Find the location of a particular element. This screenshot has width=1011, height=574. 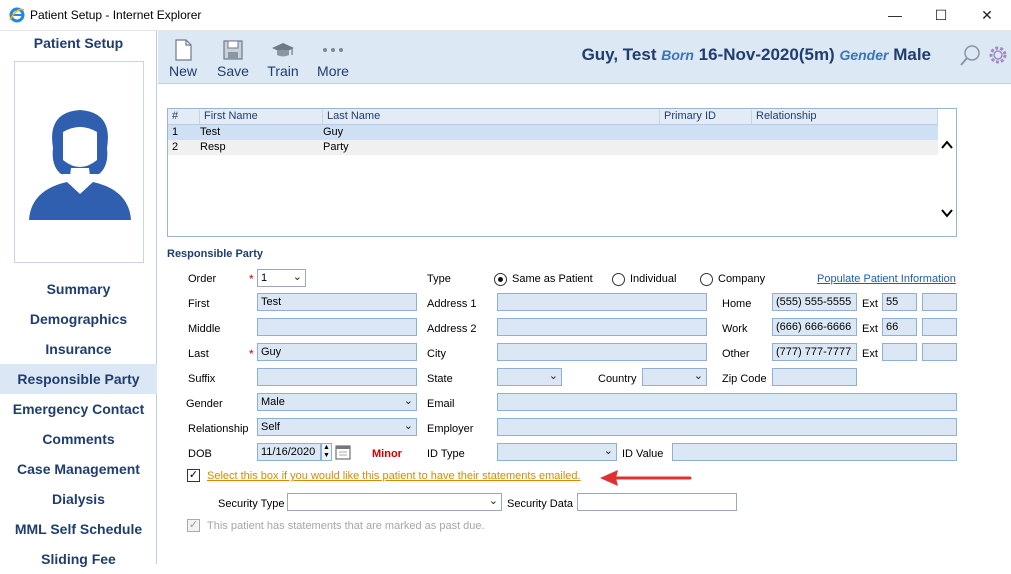

gear-icon is located at coordinates (998, 56).